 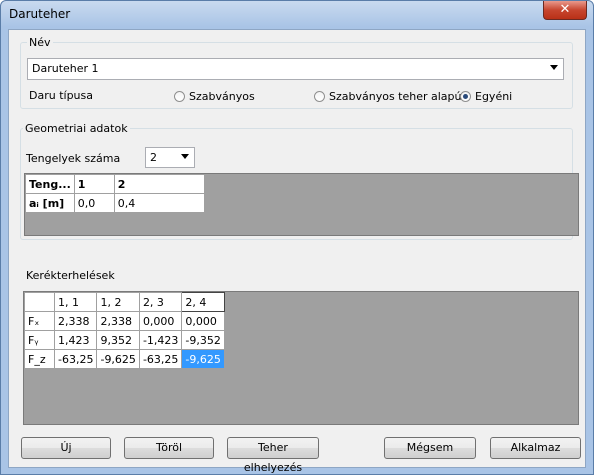 What do you see at coordinates (159, 184) in the screenshot?
I see `geometry-header-cell: 2` at bounding box center [159, 184].